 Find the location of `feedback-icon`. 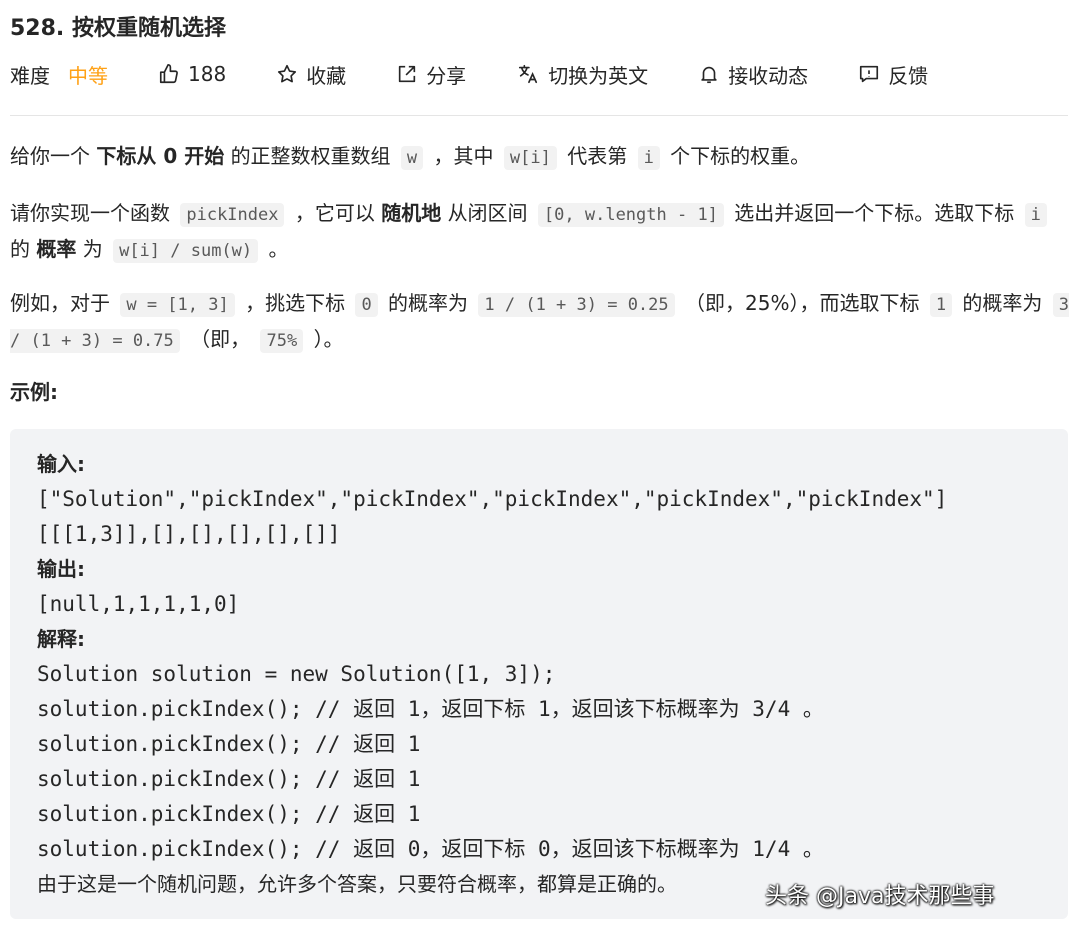

feedback-icon is located at coordinates (869, 74).